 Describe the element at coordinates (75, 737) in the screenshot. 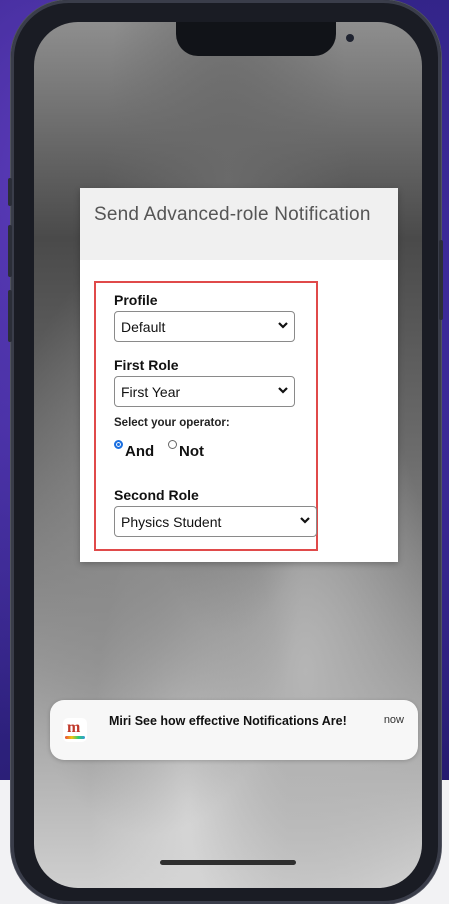

I see `logo-color-bar` at that location.